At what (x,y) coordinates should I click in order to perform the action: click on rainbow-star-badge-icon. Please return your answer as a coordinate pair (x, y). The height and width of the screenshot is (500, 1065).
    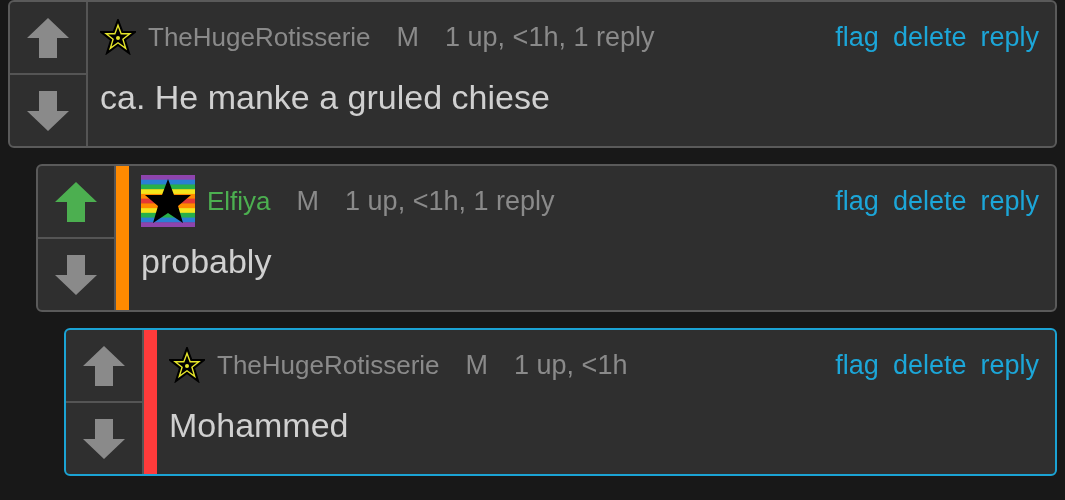
    Looking at the image, I should click on (168, 201).